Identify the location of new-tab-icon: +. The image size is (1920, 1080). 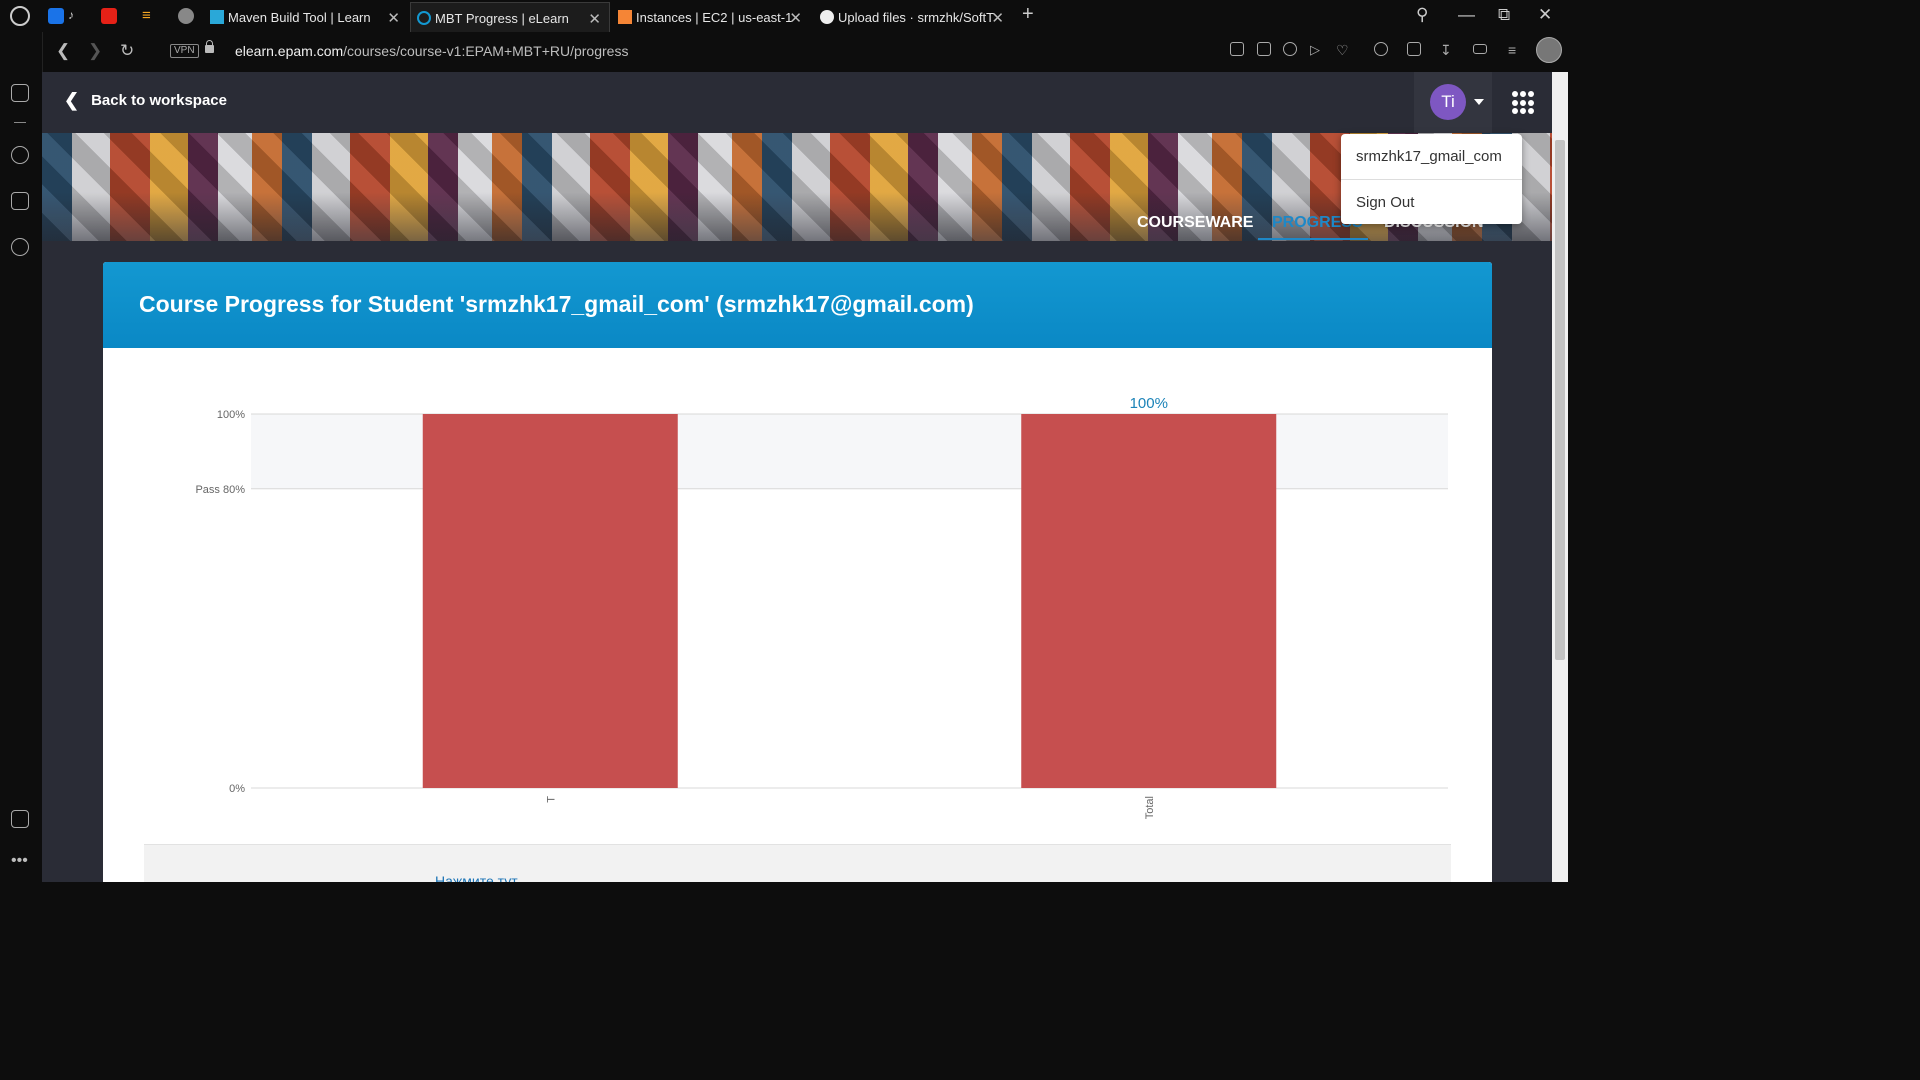
(1028, 14).